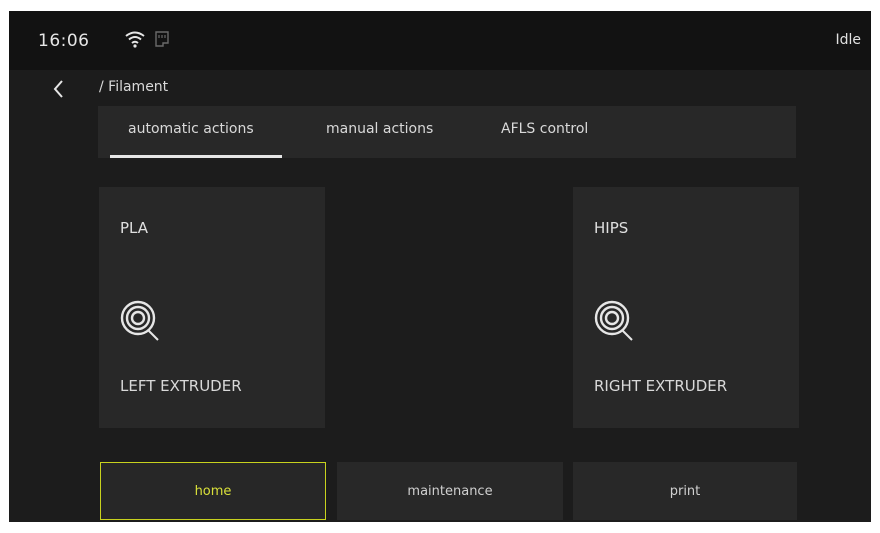  I want to click on right-material-label: HIPS, so click(611, 228).